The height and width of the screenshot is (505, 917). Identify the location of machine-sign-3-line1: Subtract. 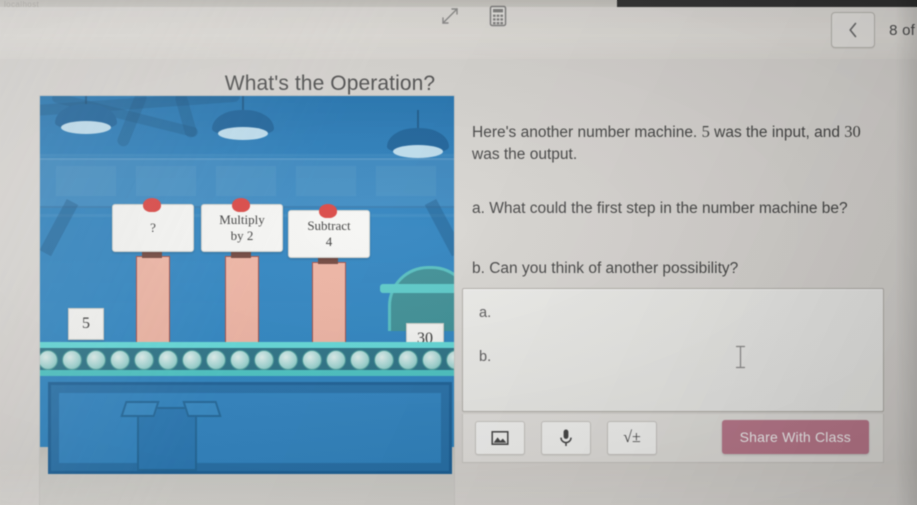
(329, 226).